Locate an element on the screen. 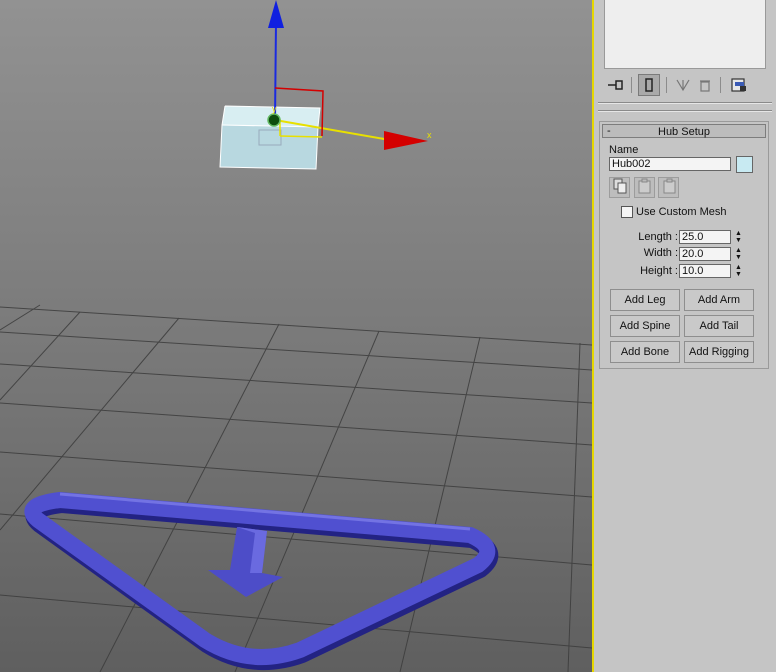  rollout-title: Hub Setup is located at coordinates (684, 132).